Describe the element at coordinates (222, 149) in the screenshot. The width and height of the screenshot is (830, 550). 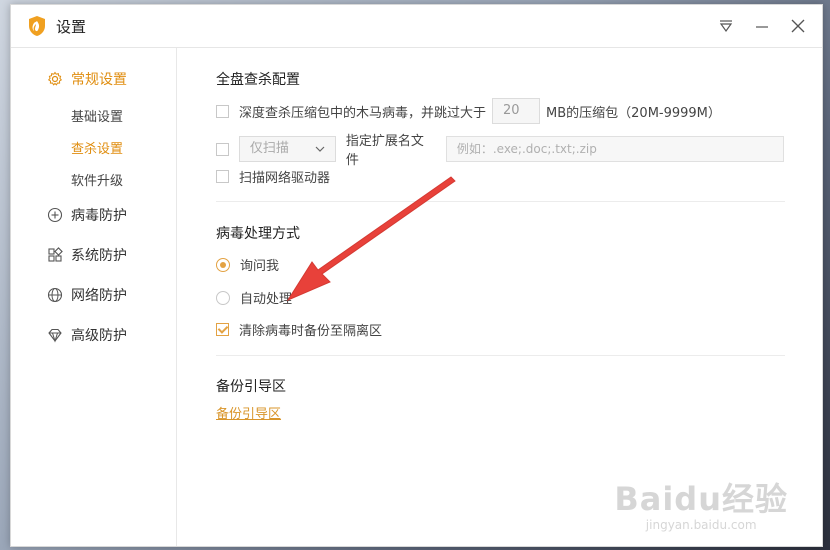
I see `extension-scan-checkbox` at that location.